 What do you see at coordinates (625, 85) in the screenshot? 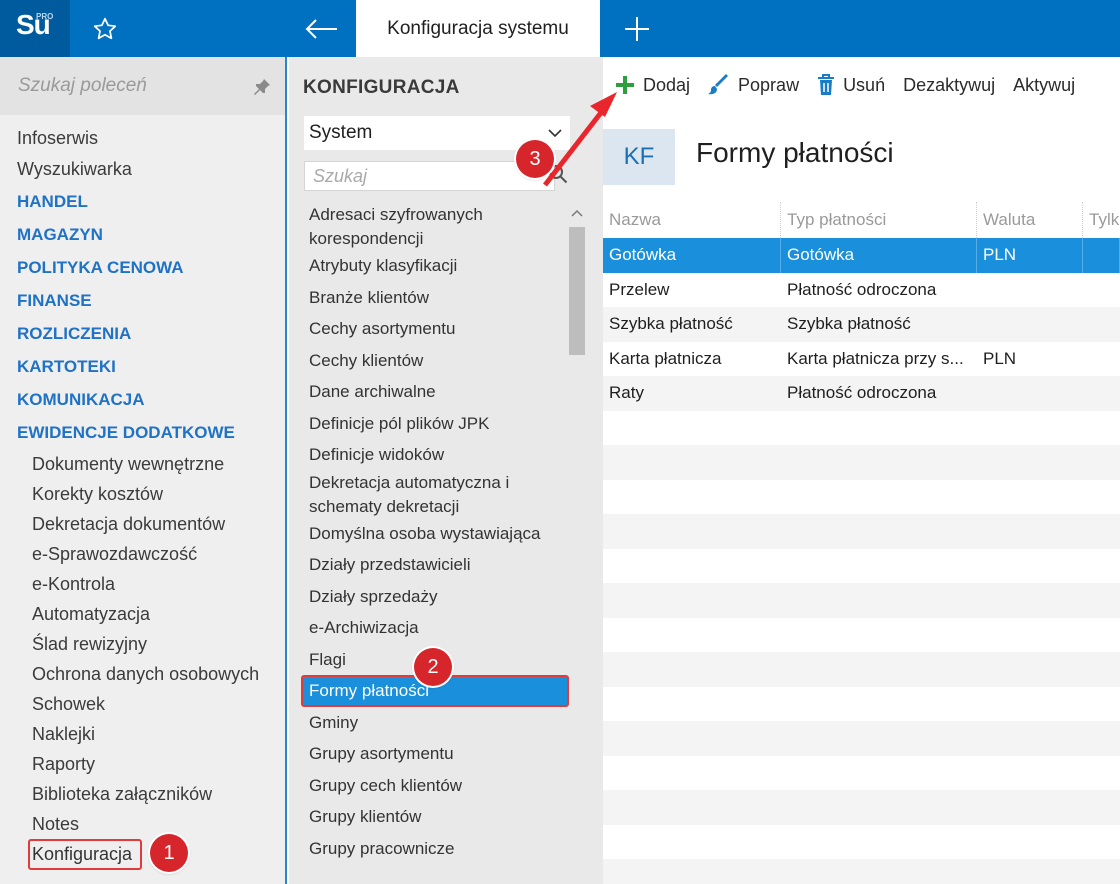
I see `plus-icon` at bounding box center [625, 85].